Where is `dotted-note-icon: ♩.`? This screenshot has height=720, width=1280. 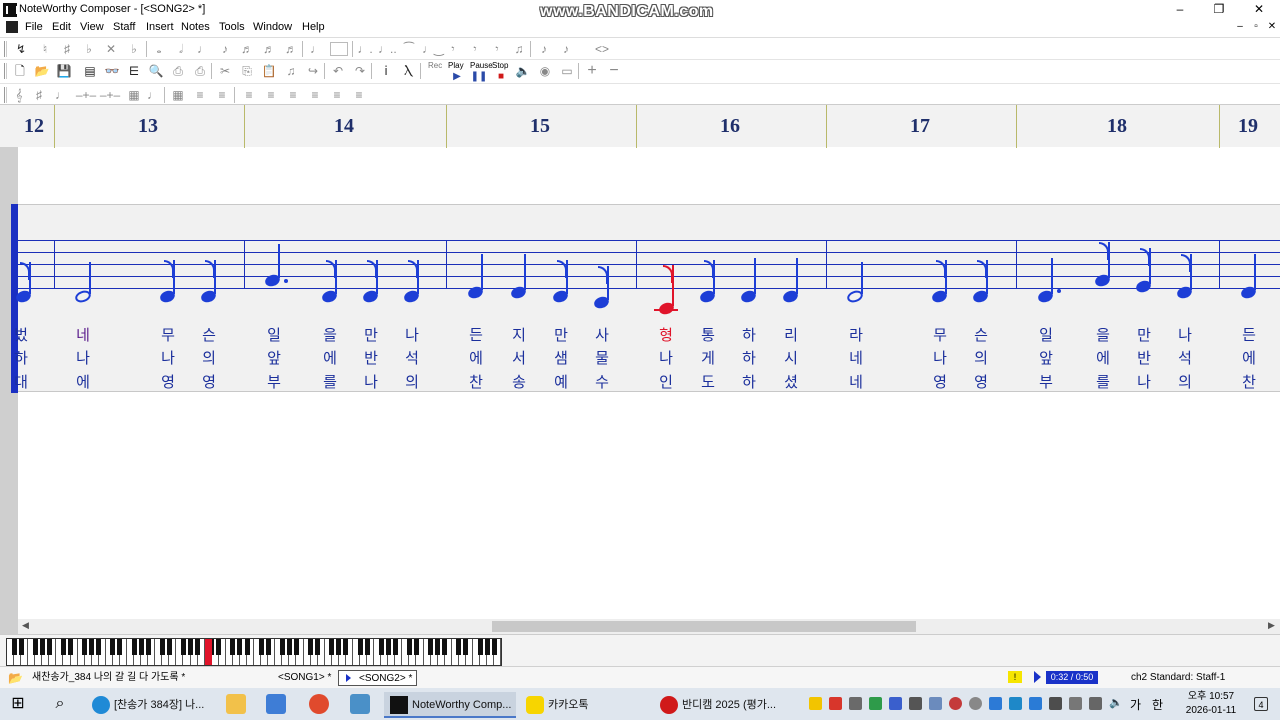
dotted-note-icon: ♩. is located at coordinates (365, 49).